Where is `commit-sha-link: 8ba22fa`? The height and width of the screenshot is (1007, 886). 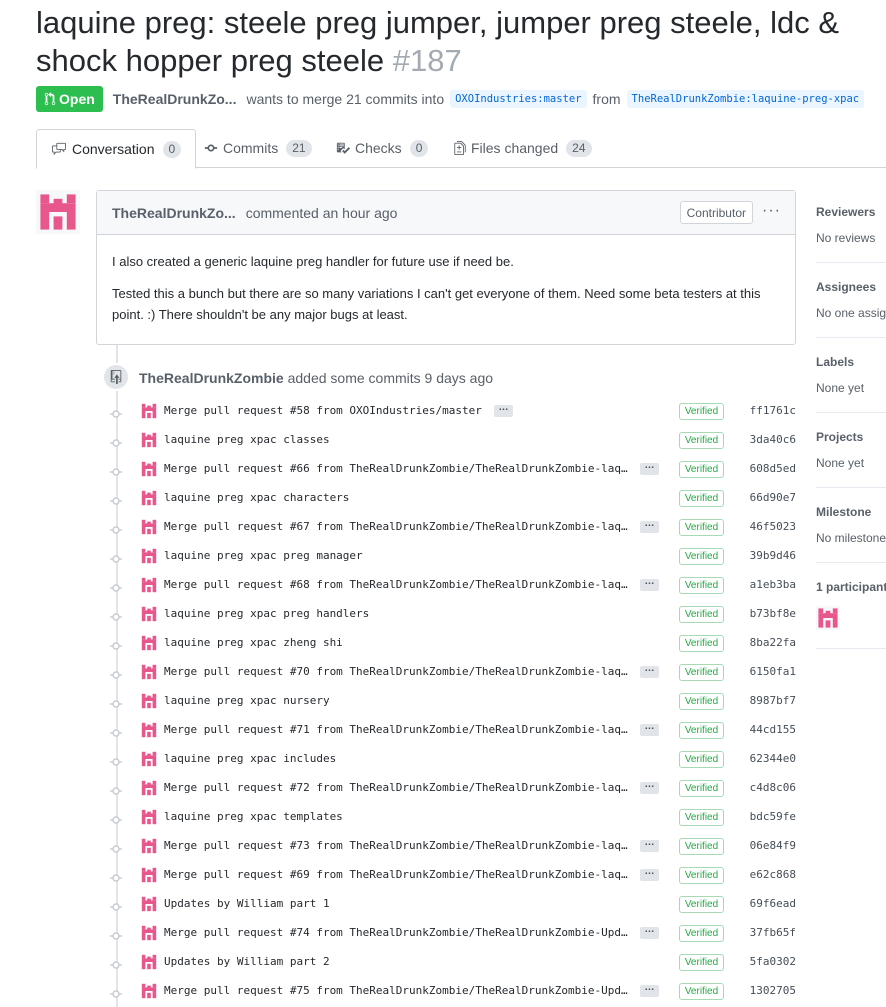
commit-sha-link: 8ba22fa is located at coordinates (773, 642).